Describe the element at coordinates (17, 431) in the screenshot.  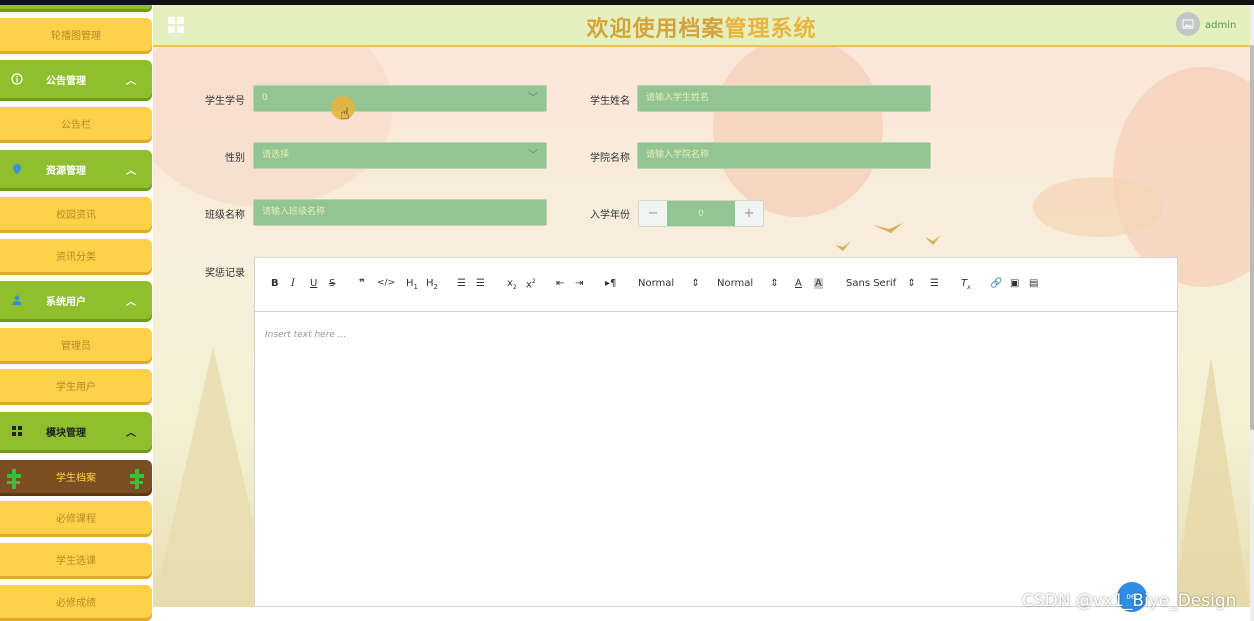
I see `grid-icon` at that location.